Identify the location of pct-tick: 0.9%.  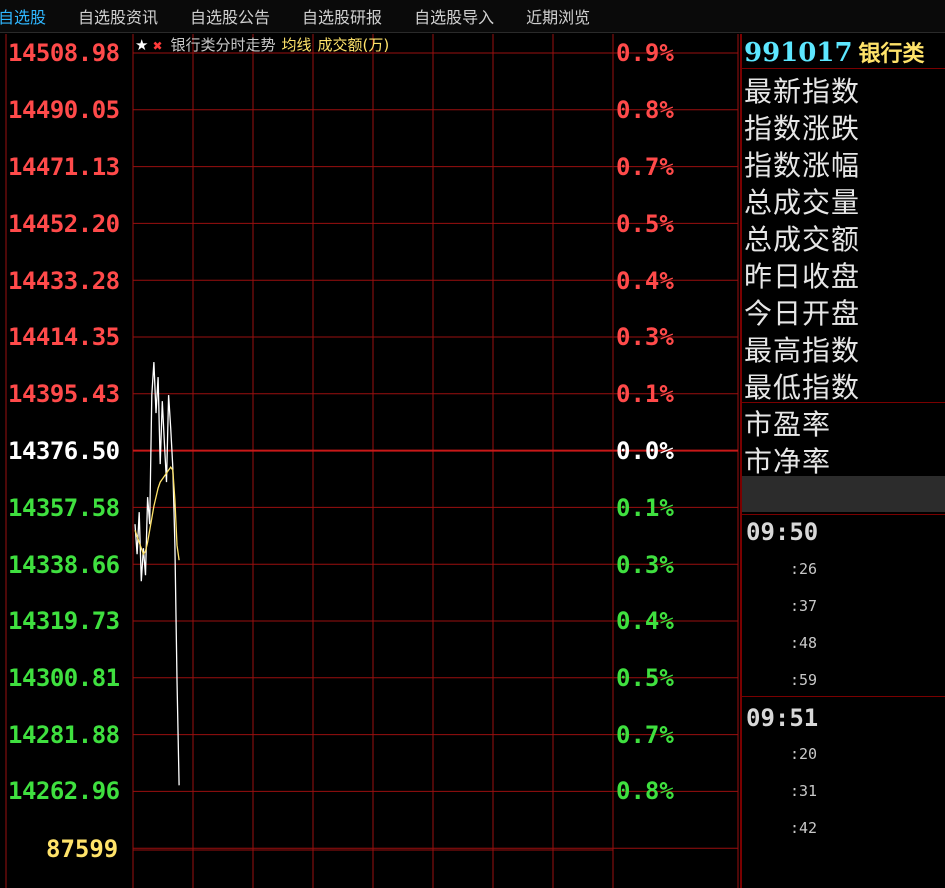
(645, 53).